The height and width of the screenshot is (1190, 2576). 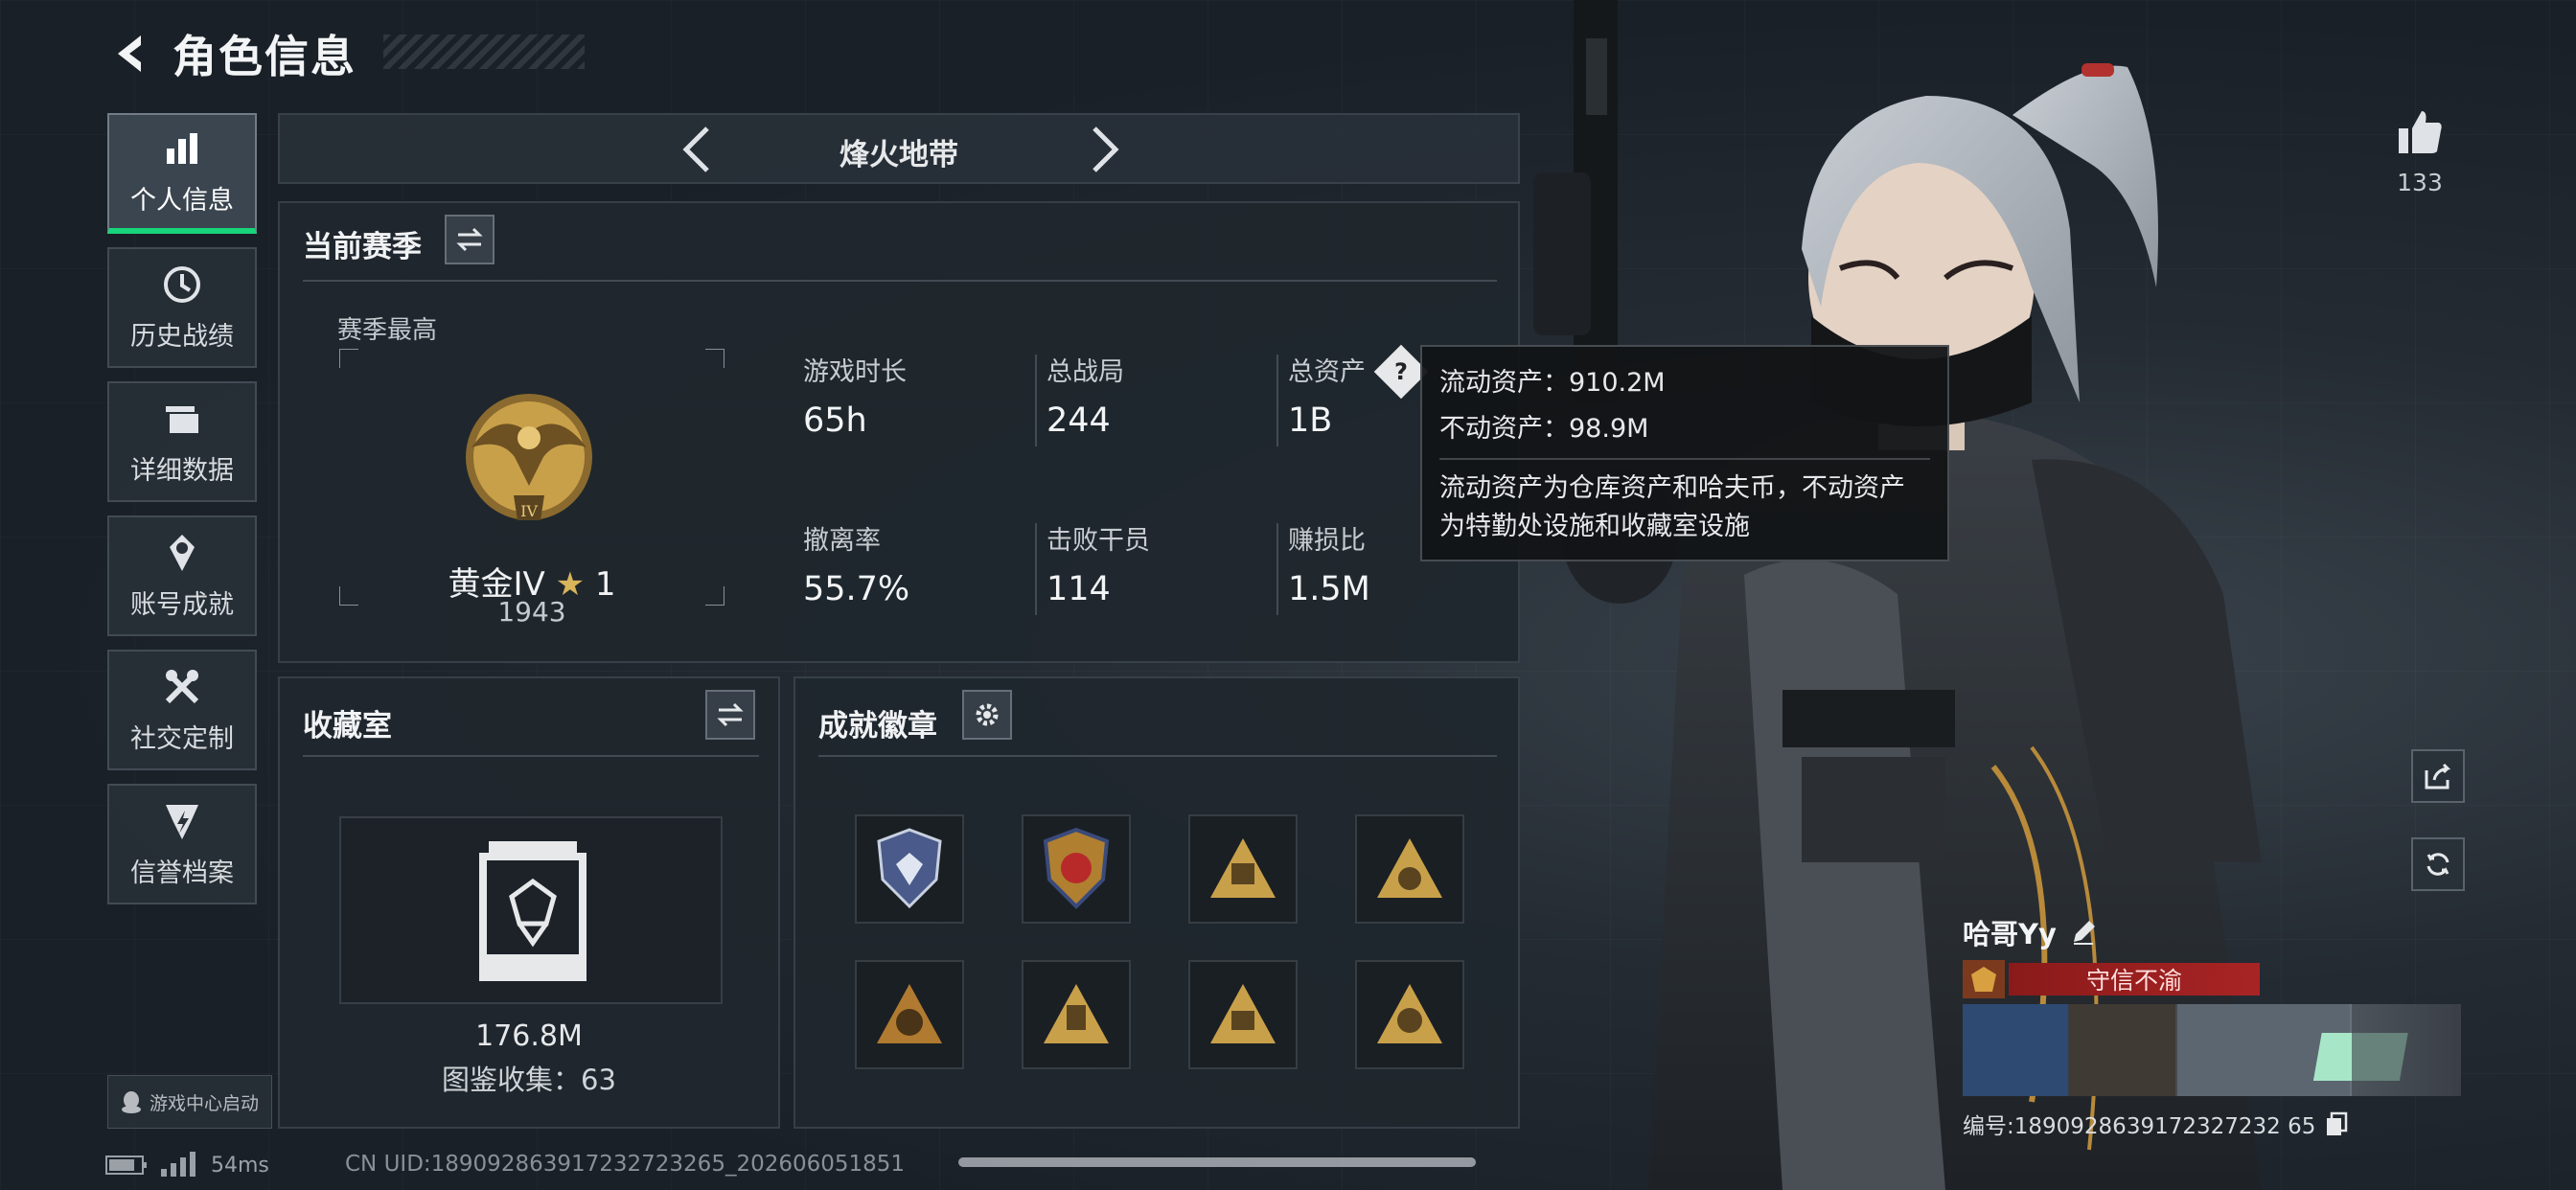 I want to click on player-uid-row: 编号:1890928639172327232 65, so click(x=2212, y=1124).